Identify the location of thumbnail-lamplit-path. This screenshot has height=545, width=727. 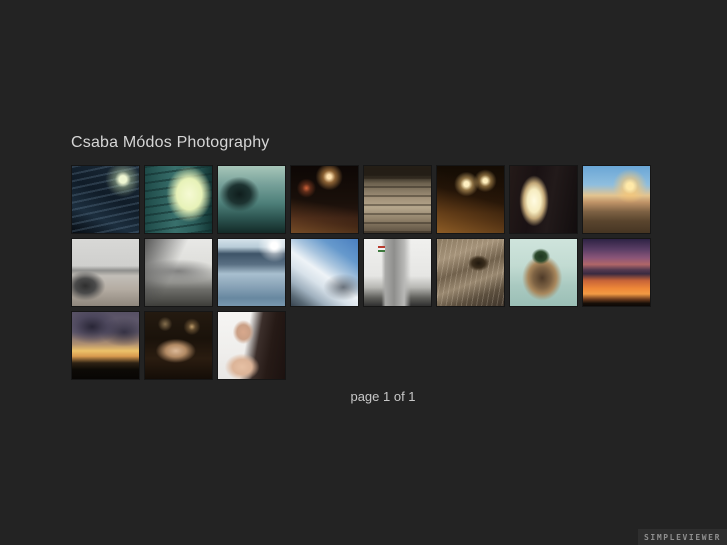
(470, 199).